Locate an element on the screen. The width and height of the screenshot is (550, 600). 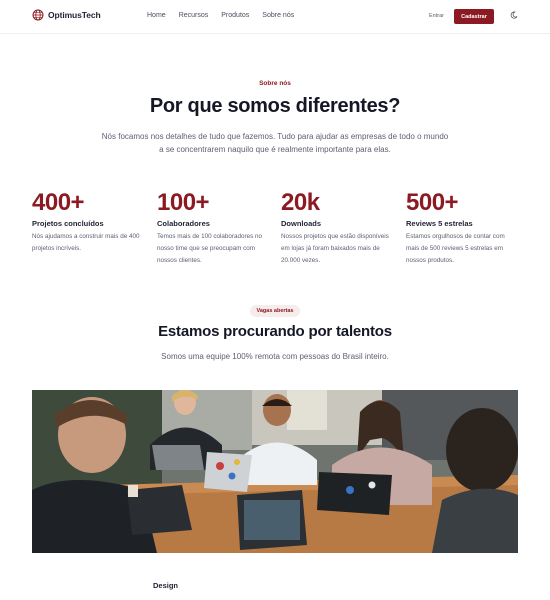
stat-value: 500+ is located at coordinates (432, 202).